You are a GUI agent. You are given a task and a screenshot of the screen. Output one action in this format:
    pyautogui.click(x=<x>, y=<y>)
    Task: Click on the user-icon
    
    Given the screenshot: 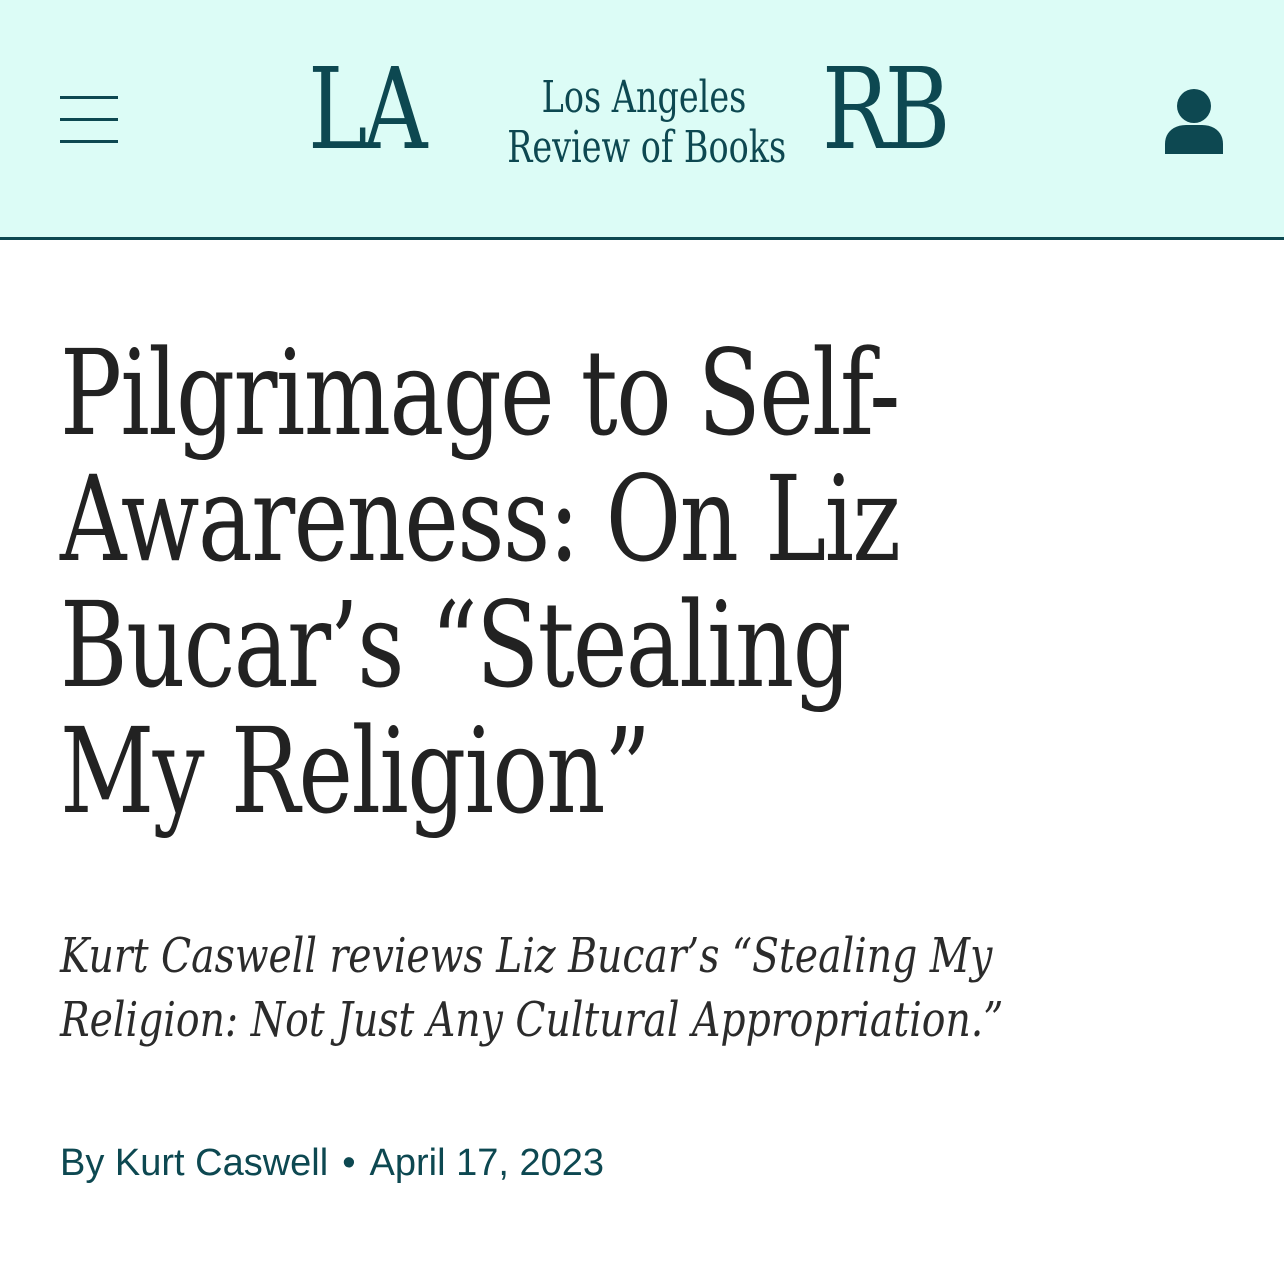 What is the action you would take?
    pyautogui.click(x=1194, y=121)
    